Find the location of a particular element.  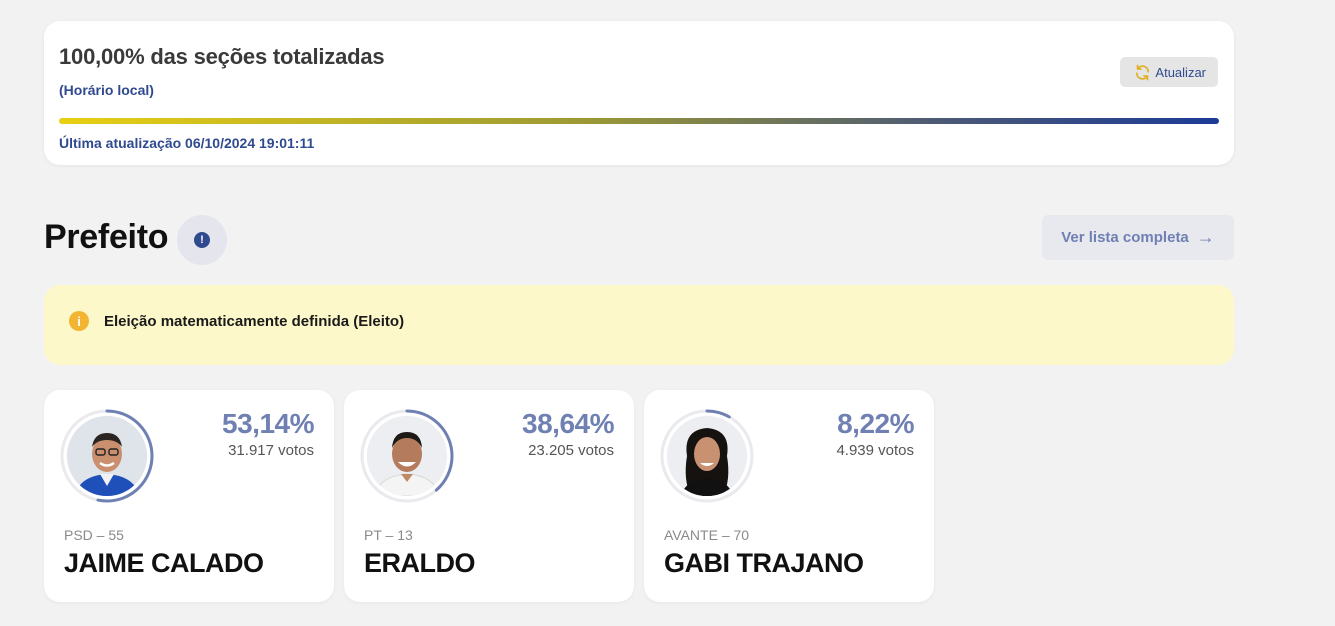

candidate-name: JAIME CALADO is located at coordinates (164, 563).